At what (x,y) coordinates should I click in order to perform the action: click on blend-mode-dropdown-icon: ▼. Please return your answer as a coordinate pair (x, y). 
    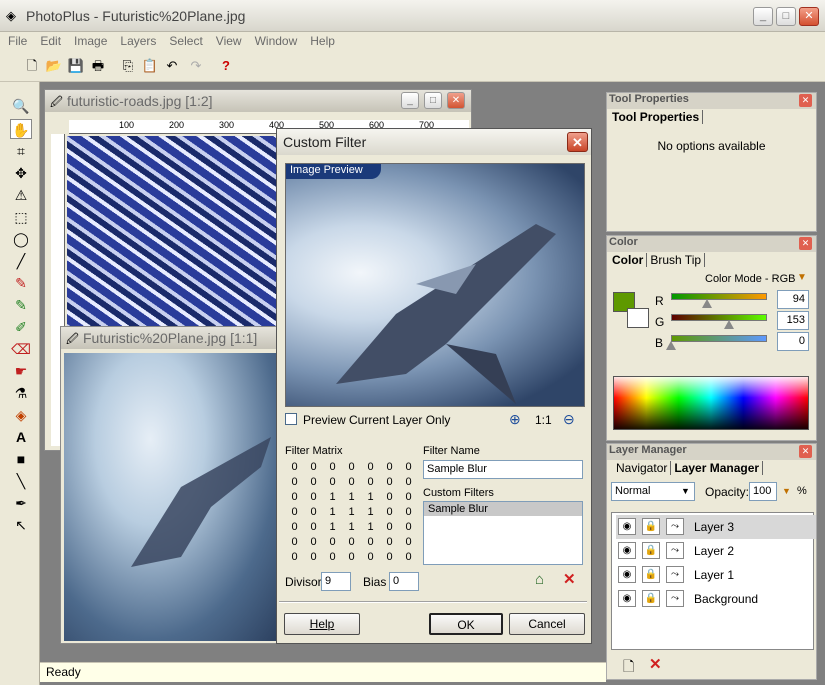
    Looking at the image, I should click on (685, 491).